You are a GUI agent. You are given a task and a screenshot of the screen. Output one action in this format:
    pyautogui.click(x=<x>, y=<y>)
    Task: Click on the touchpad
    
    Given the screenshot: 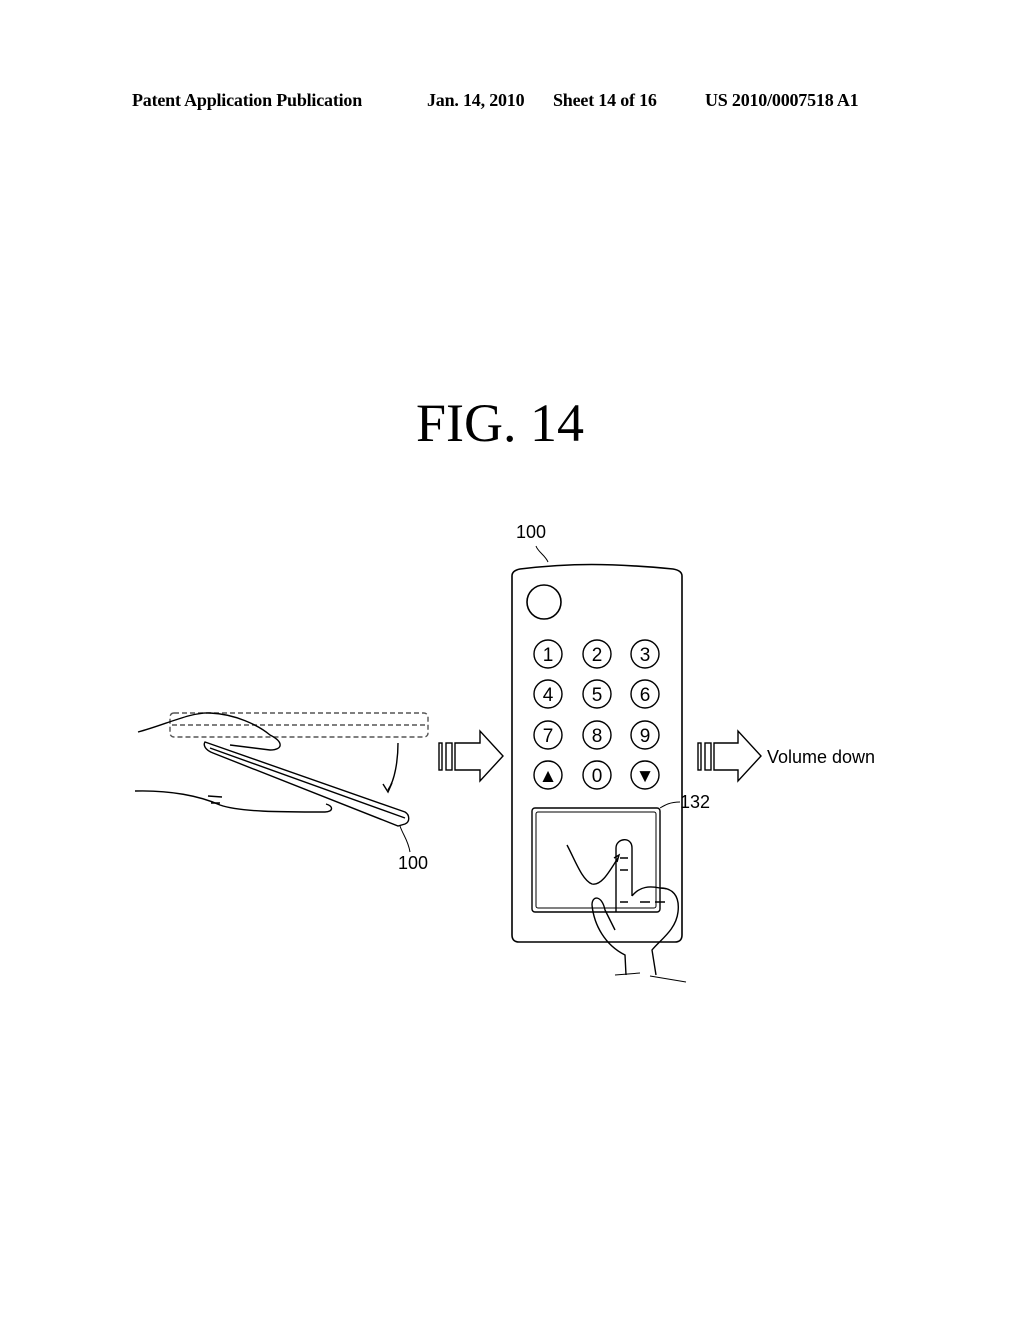 What is the action you would take?
    pyautogui.click(x=609, y=892)
    